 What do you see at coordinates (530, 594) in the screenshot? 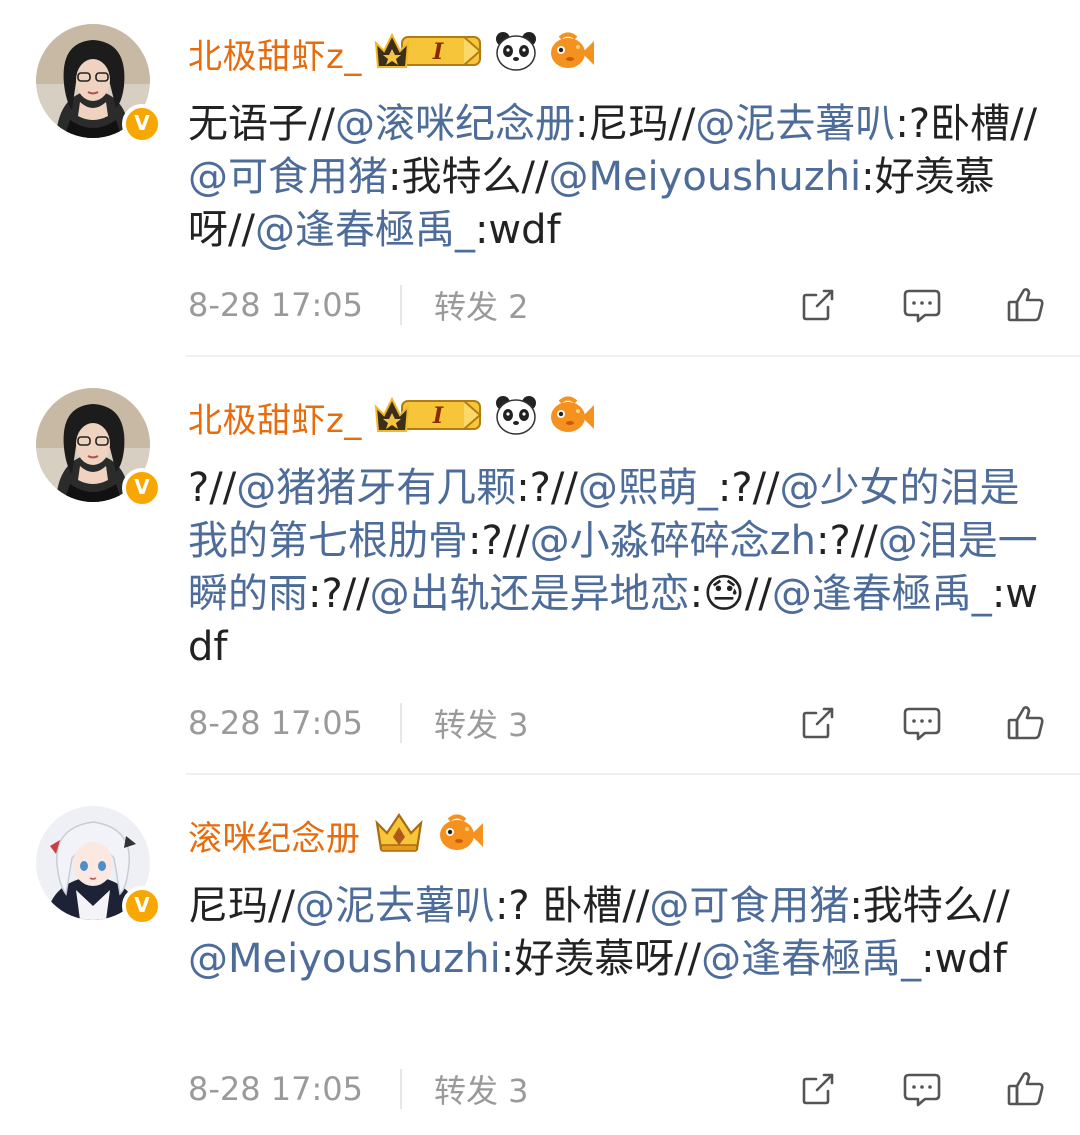
I see `mention-link: @出轨还是异地恋` at bounding box center [530, 594].